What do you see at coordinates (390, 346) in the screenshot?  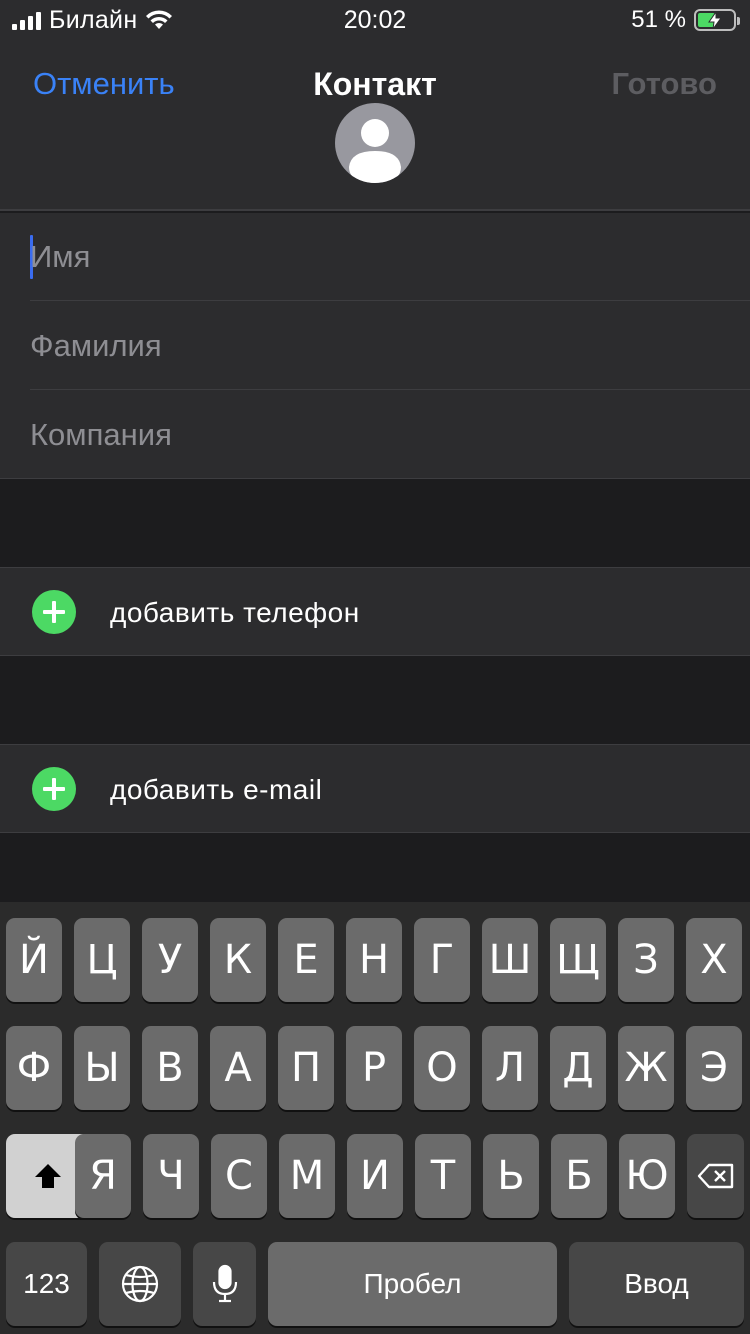 I see `last-name-field: Фамилия` at bounding box center [390, 346].